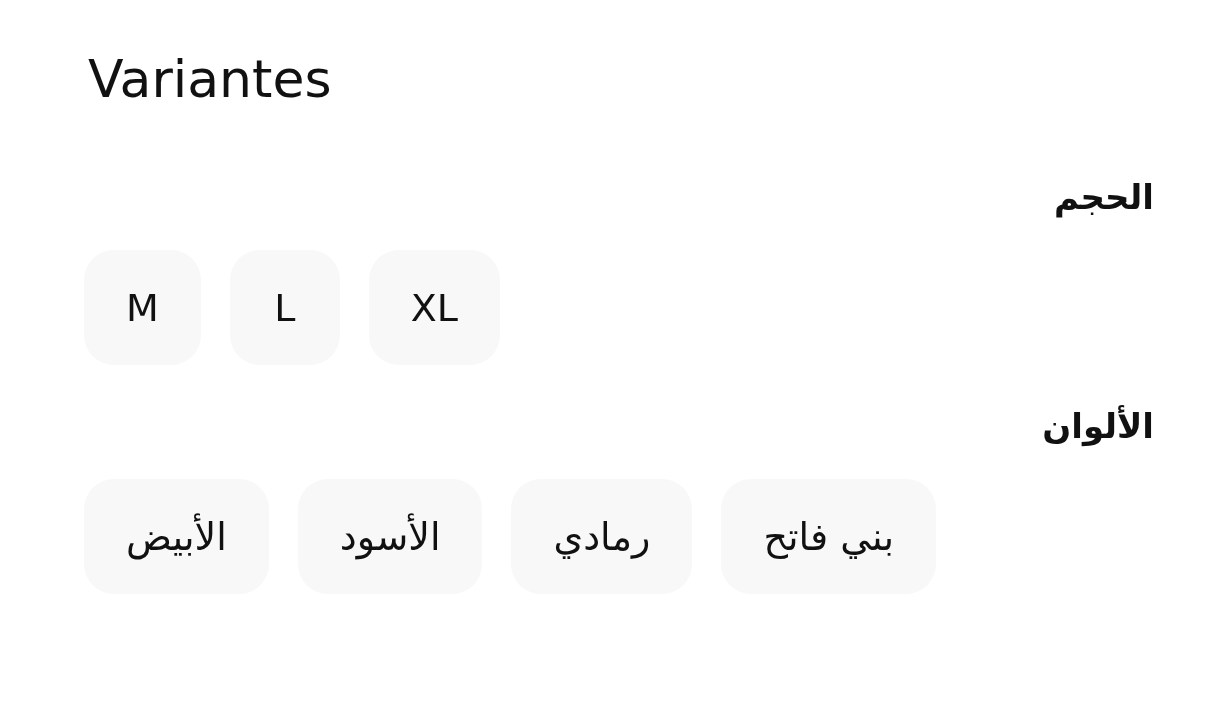  I want to click on option-chip: L, so click(284, 307).